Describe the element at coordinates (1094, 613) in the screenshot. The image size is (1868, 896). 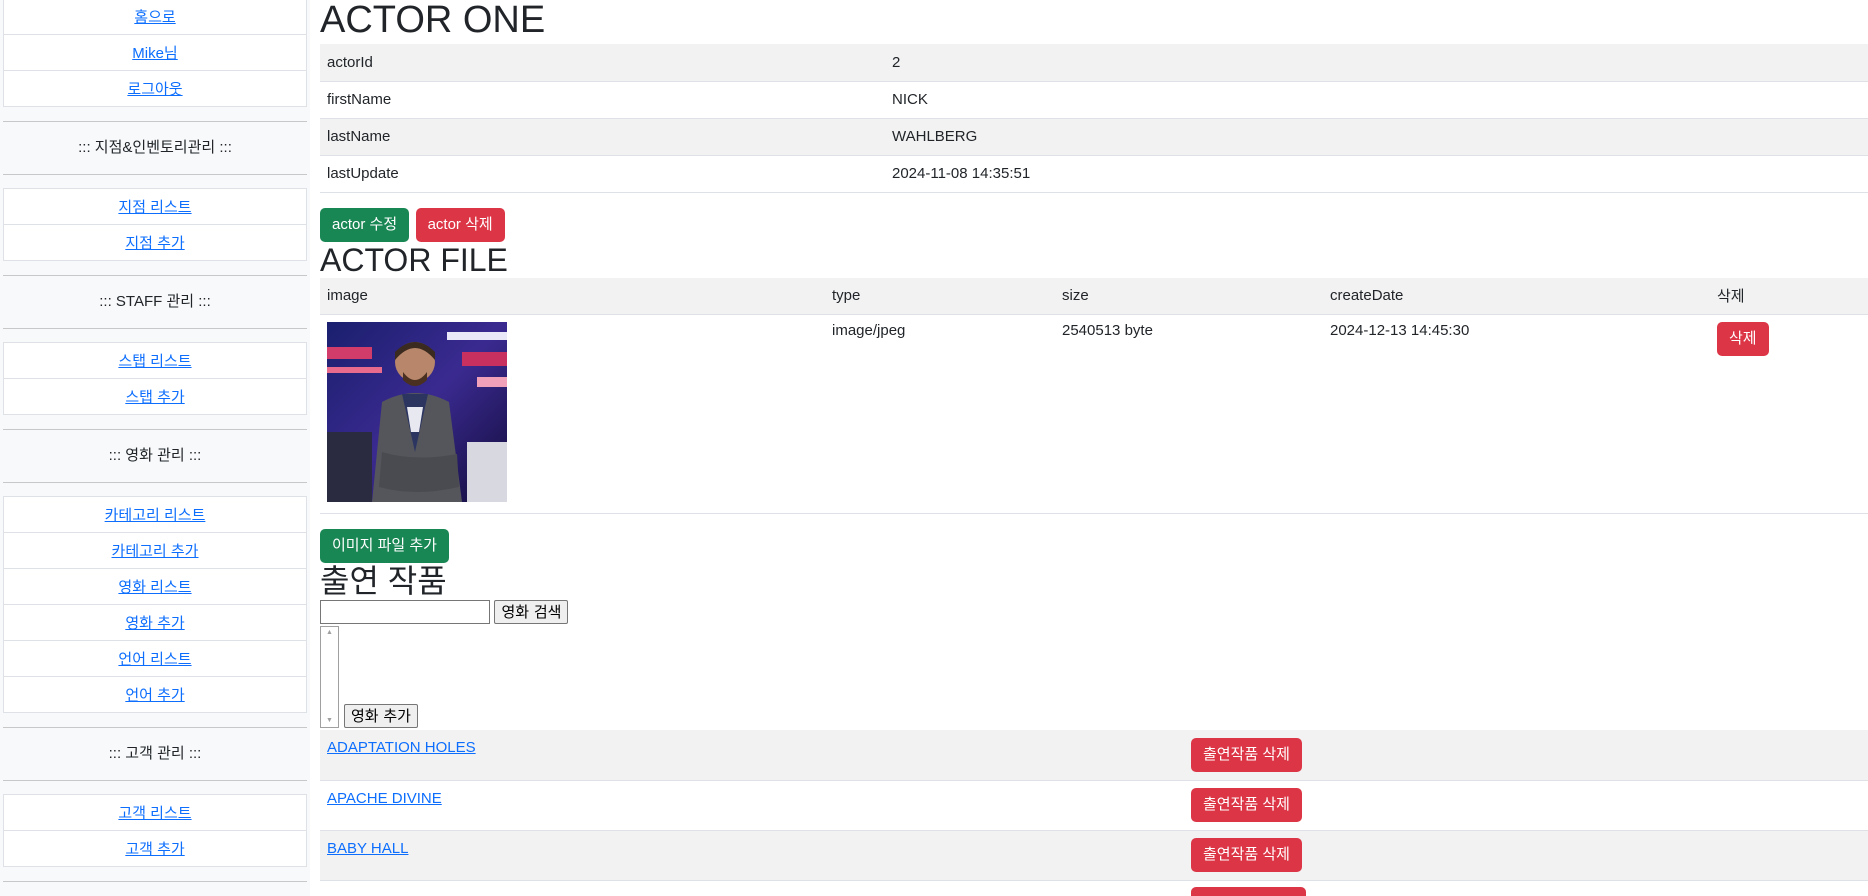
I see `film-search-row: 영화 검색` at that location.